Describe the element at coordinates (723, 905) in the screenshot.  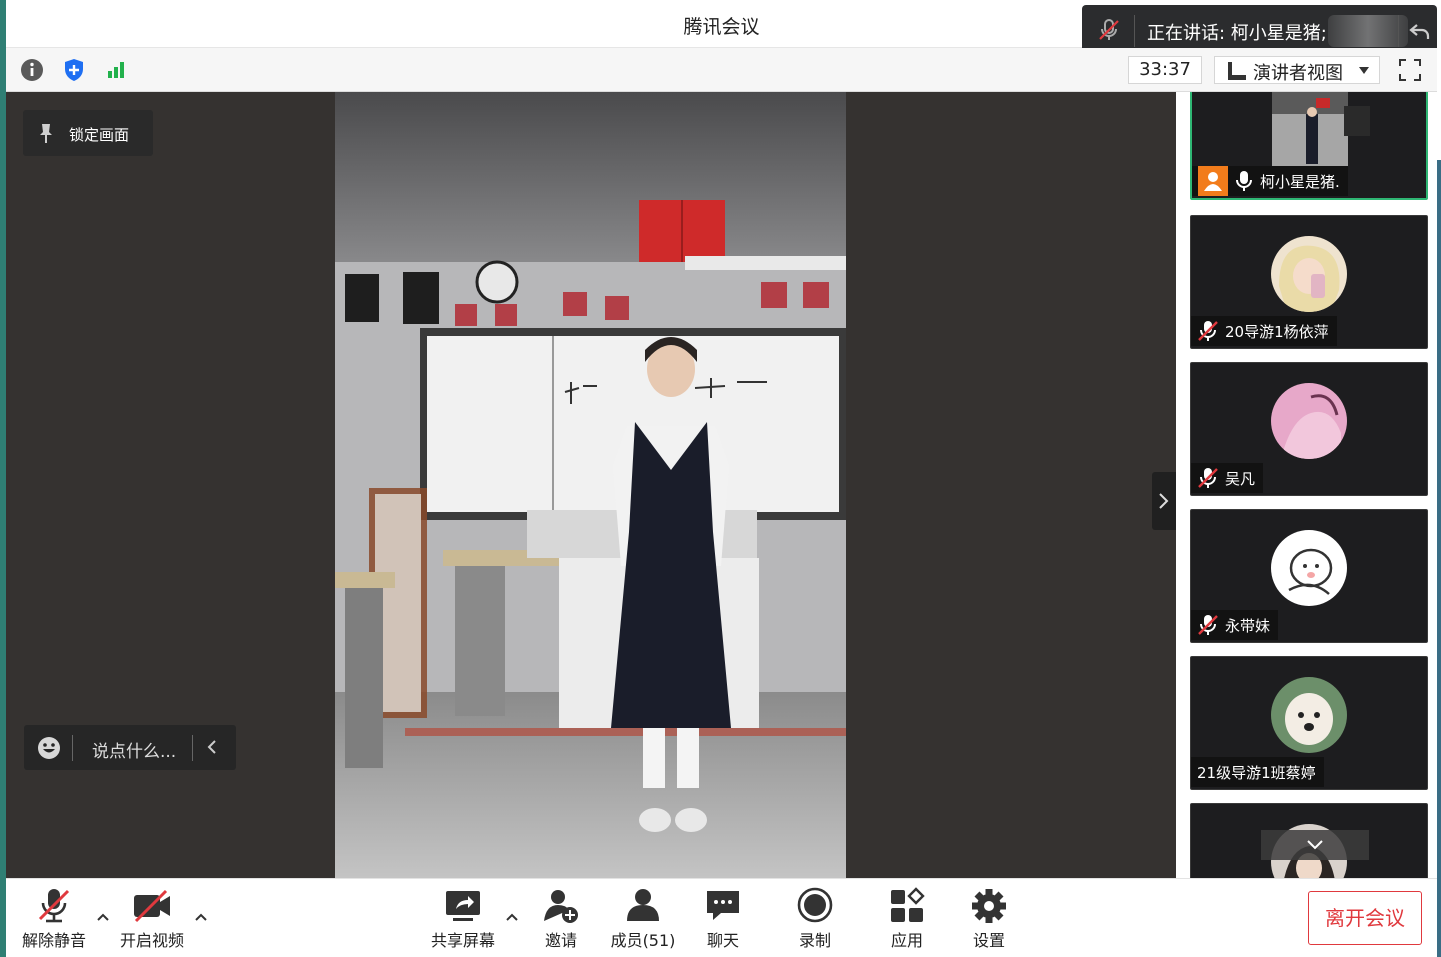
I see `chat-bubble-icon` at that location.